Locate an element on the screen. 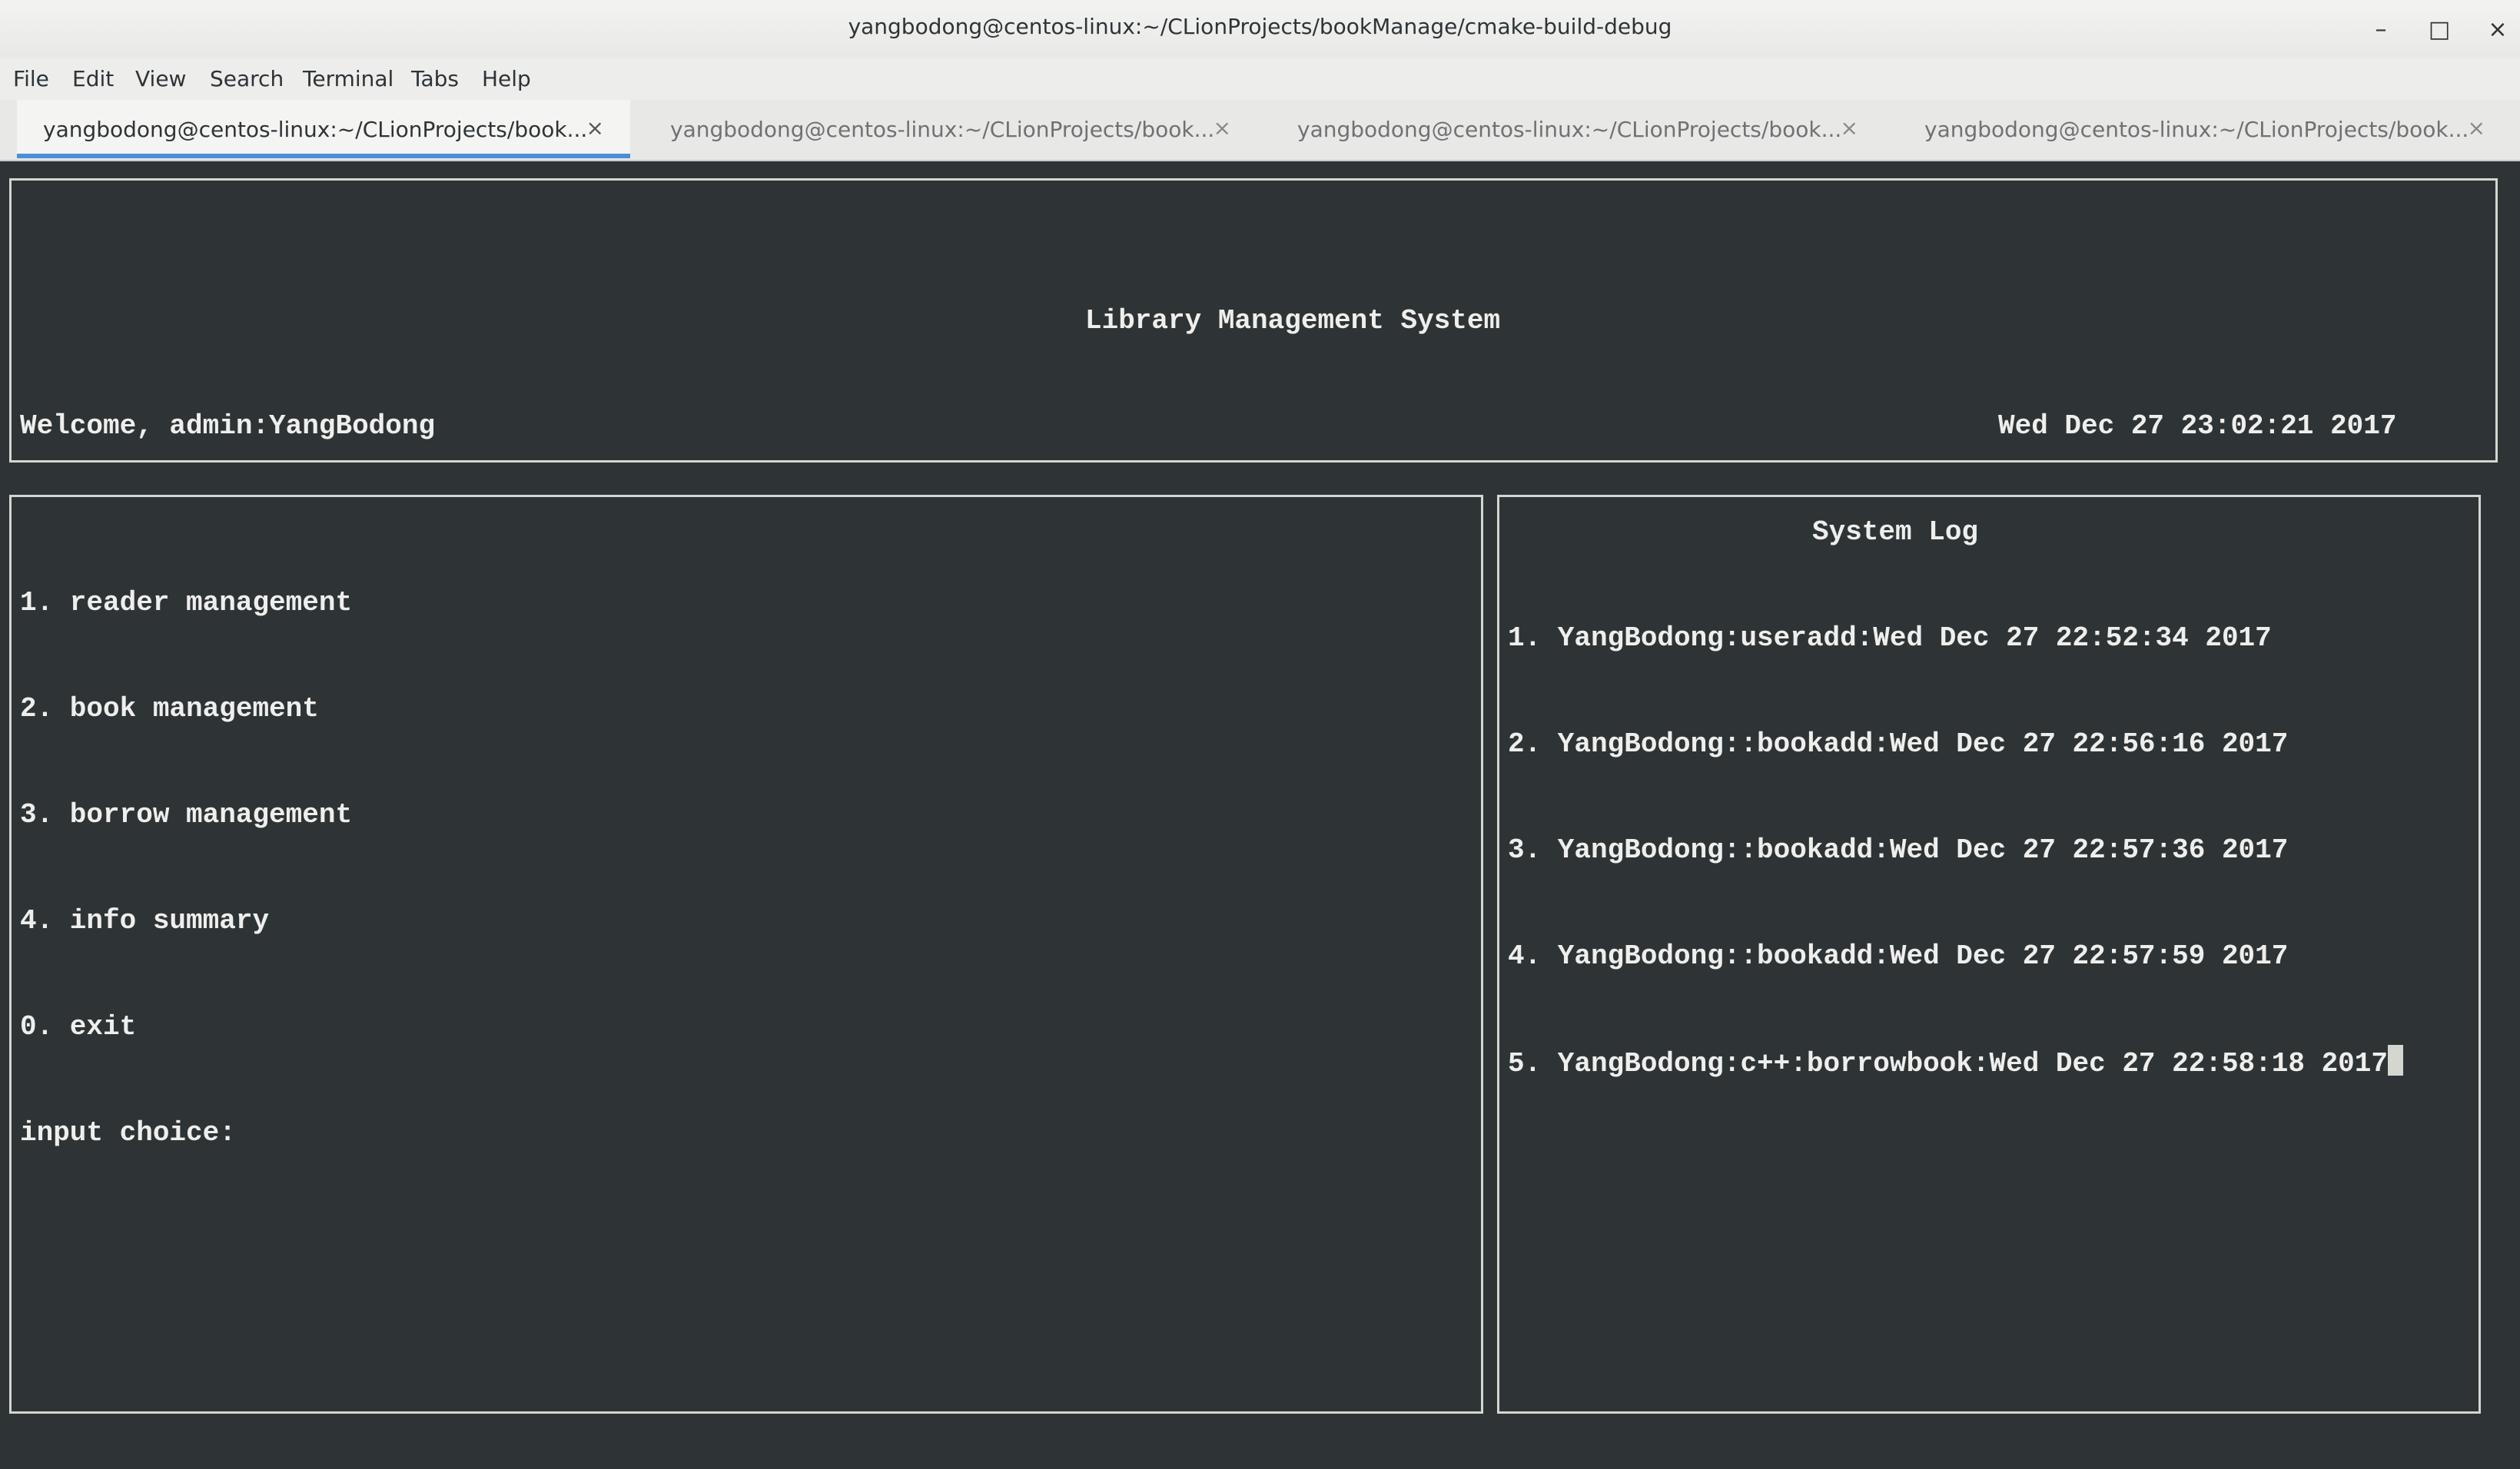 Image resolution: width=2520 pixels, height=1469 pixels. minimize-icon: – is located at coordinates (2381, 29).